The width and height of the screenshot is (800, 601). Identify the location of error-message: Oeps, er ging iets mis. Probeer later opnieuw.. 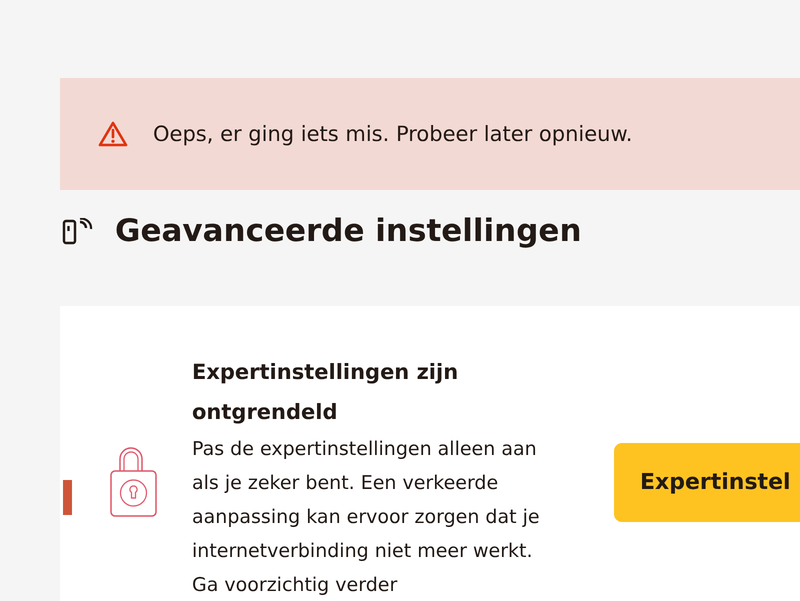
(392, 134).